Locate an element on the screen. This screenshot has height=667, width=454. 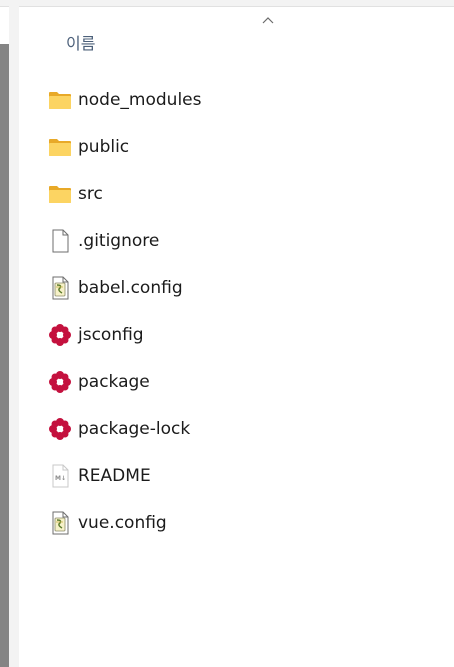
file-name-label: node_modules is located at coordinates (140, 99).